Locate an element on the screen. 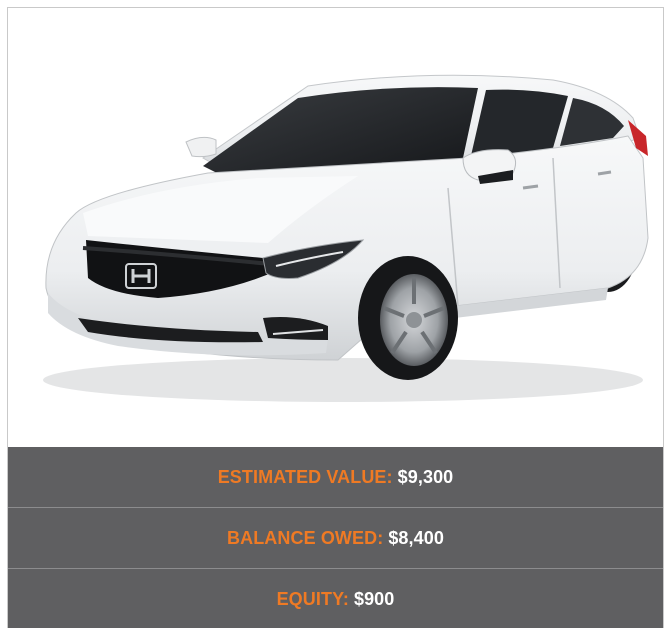 The width and height of the screenshot is (671, 628). estimated-value-row: ESTIMATED VALUE: $9,300 is located at coordinates (335, 477).